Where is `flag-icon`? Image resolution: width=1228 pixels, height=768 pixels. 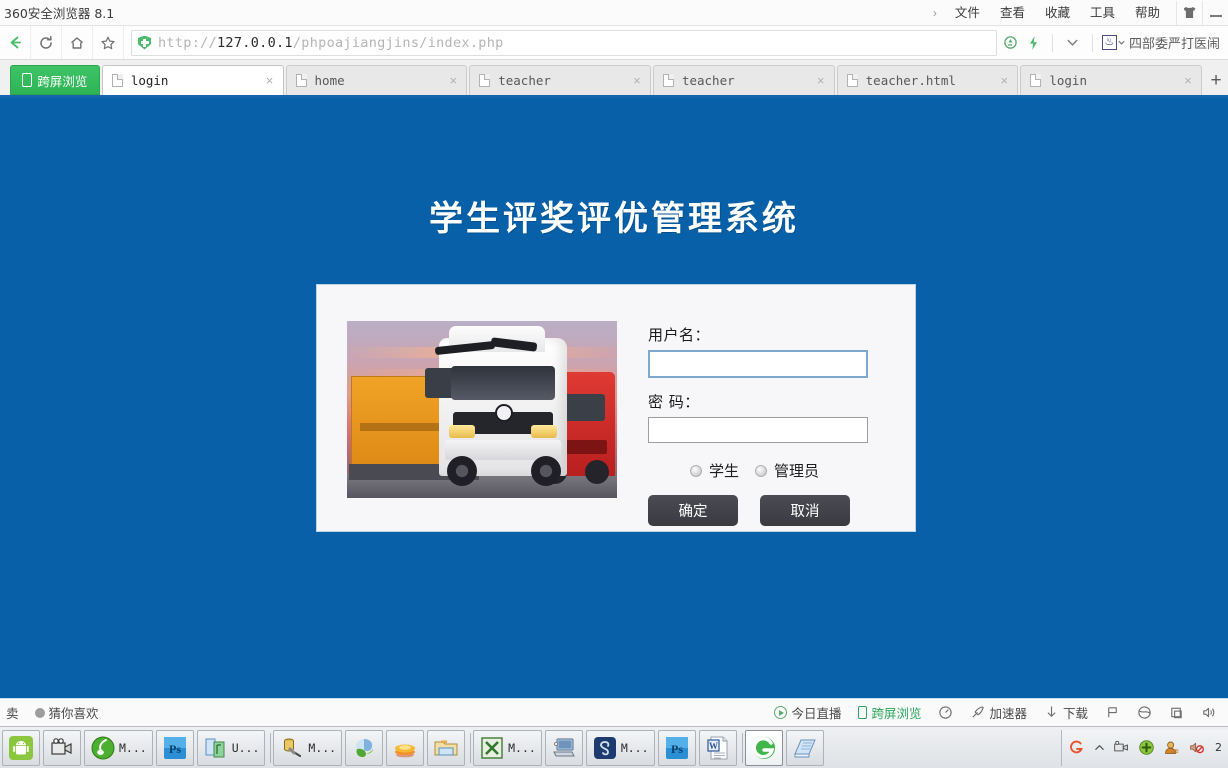
flag-icon is located at coordinates (1112, 712).